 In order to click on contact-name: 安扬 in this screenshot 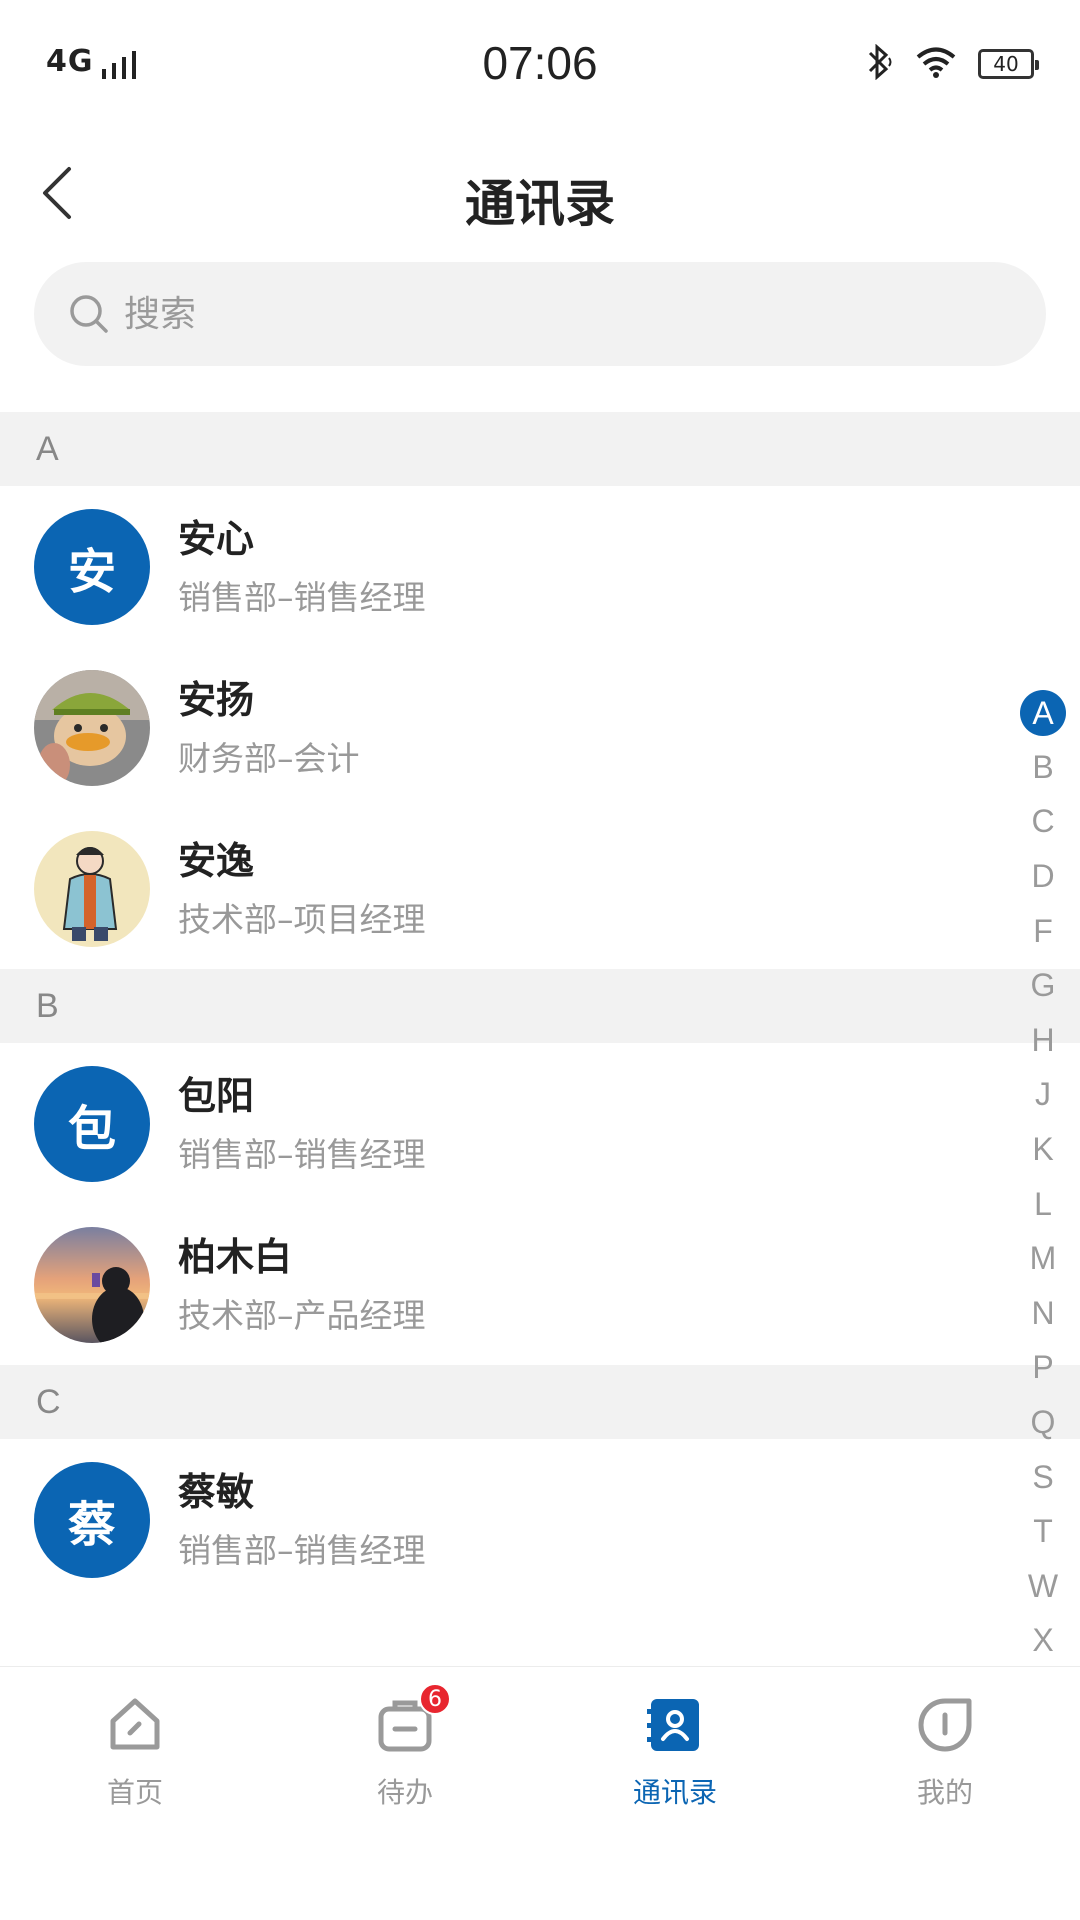, I will do `click(216, 699)`.